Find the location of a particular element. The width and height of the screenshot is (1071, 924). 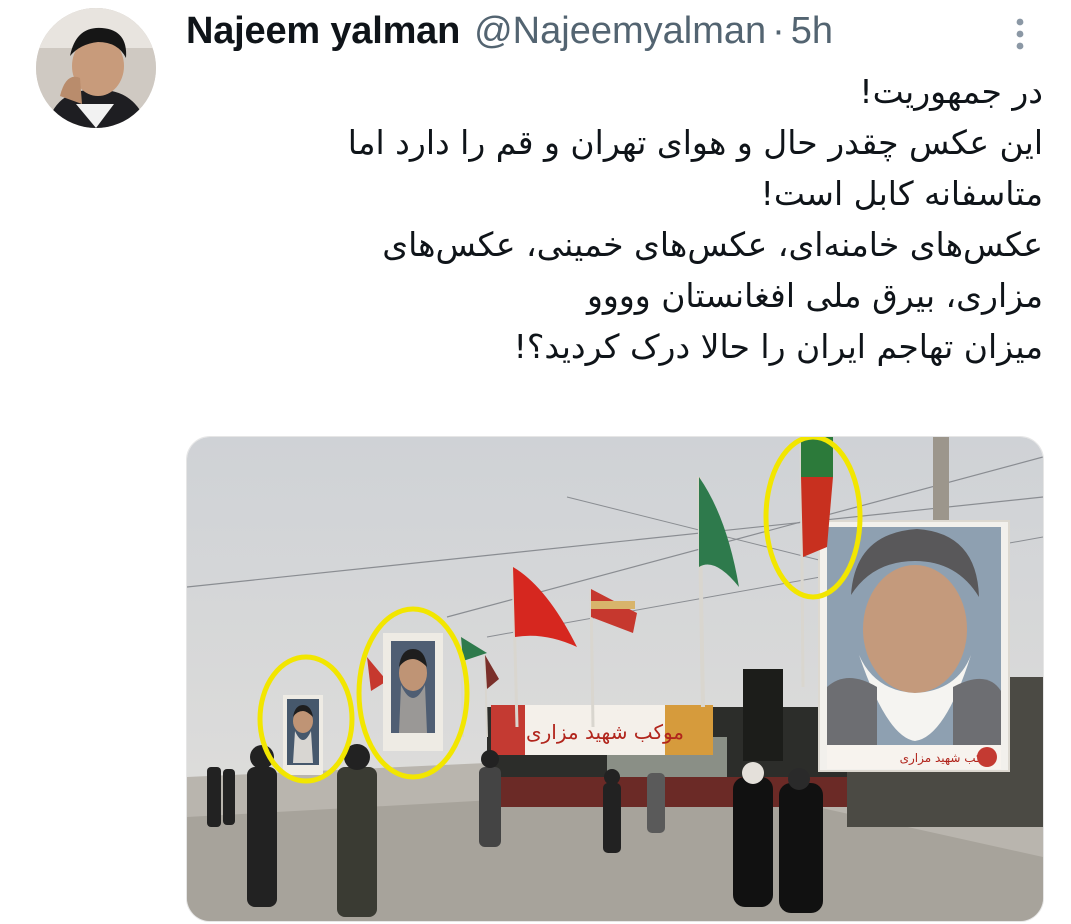

avatar-image is located at coordinates (96, 68).